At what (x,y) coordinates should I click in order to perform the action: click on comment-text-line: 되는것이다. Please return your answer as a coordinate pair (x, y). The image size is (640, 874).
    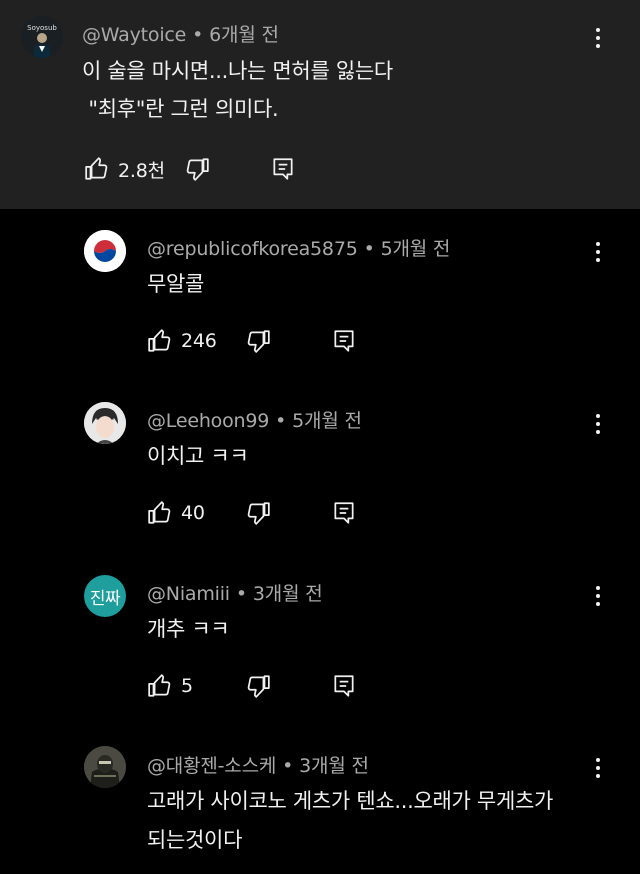
    Looking at the image, I should click on (195, 840).